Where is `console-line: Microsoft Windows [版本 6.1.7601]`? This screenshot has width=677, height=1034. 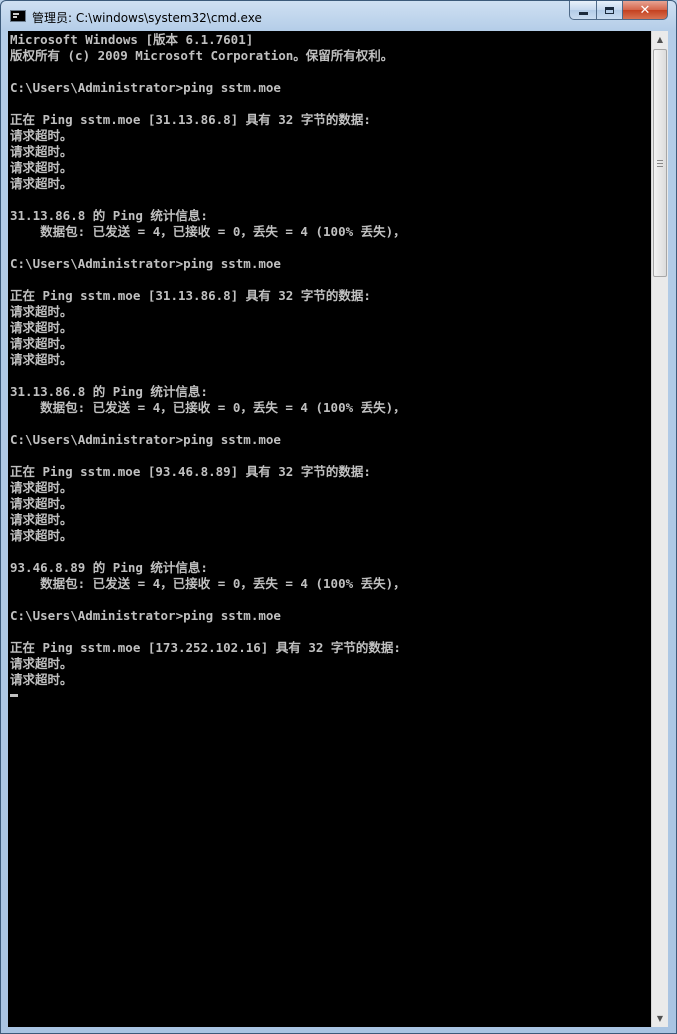 console-line: Microsoft Windows [版本 6.1.7601] is located at coordinates (132, 39).